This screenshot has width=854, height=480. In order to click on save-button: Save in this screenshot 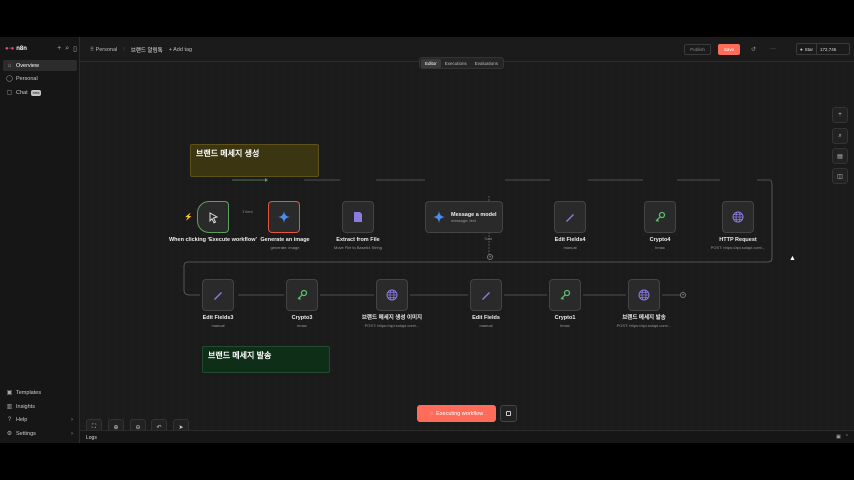, I will do `click(729, 49)`.